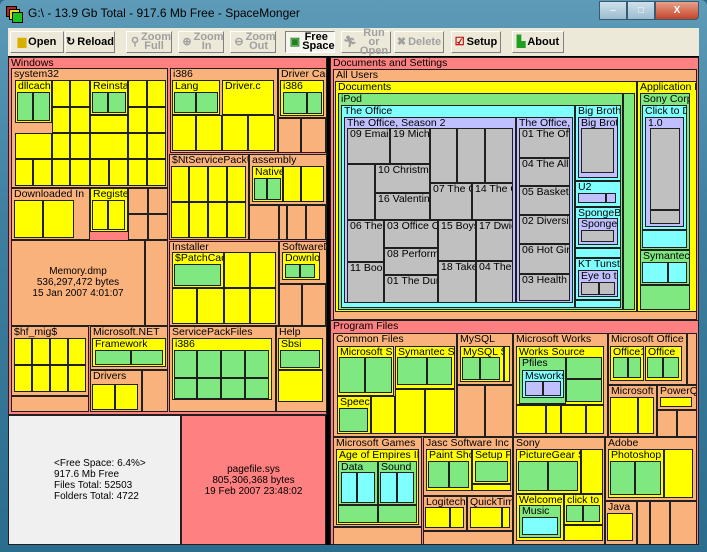  I want to click on file-block: 03 Office Oly, so click(411, 234).